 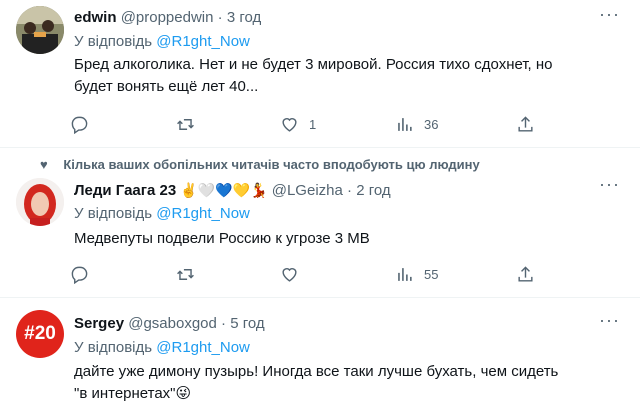 What do you see at coordinates (307, 190) in the screenshot?
I see `user-handle: @LGeizha` at bounding box center [307, 190].